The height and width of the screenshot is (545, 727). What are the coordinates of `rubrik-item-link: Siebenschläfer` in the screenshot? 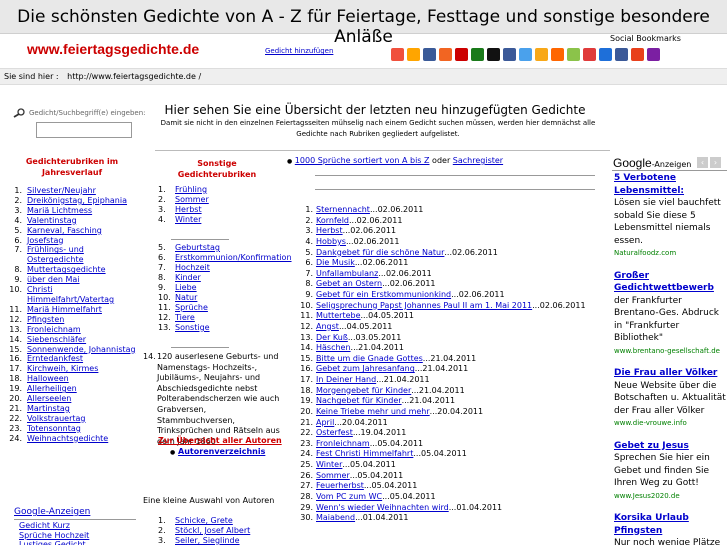 It's located at (56, 340).